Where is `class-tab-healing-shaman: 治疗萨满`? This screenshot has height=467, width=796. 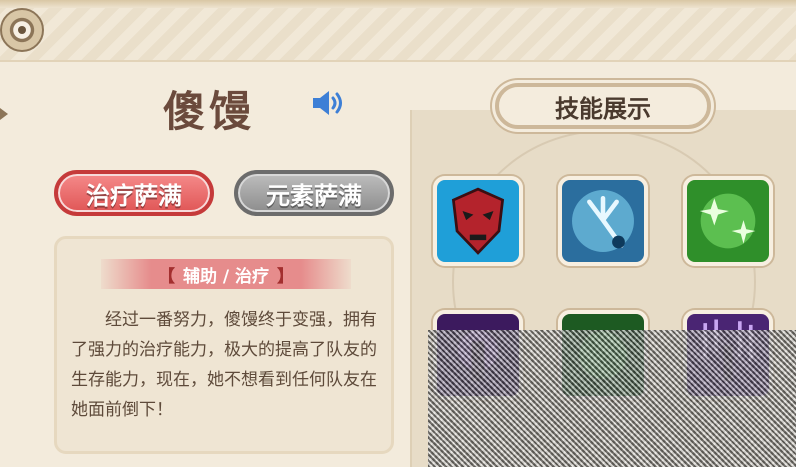 class-tab-healing-shaman: 治疗萨满 is located at coordinates (134, 193).